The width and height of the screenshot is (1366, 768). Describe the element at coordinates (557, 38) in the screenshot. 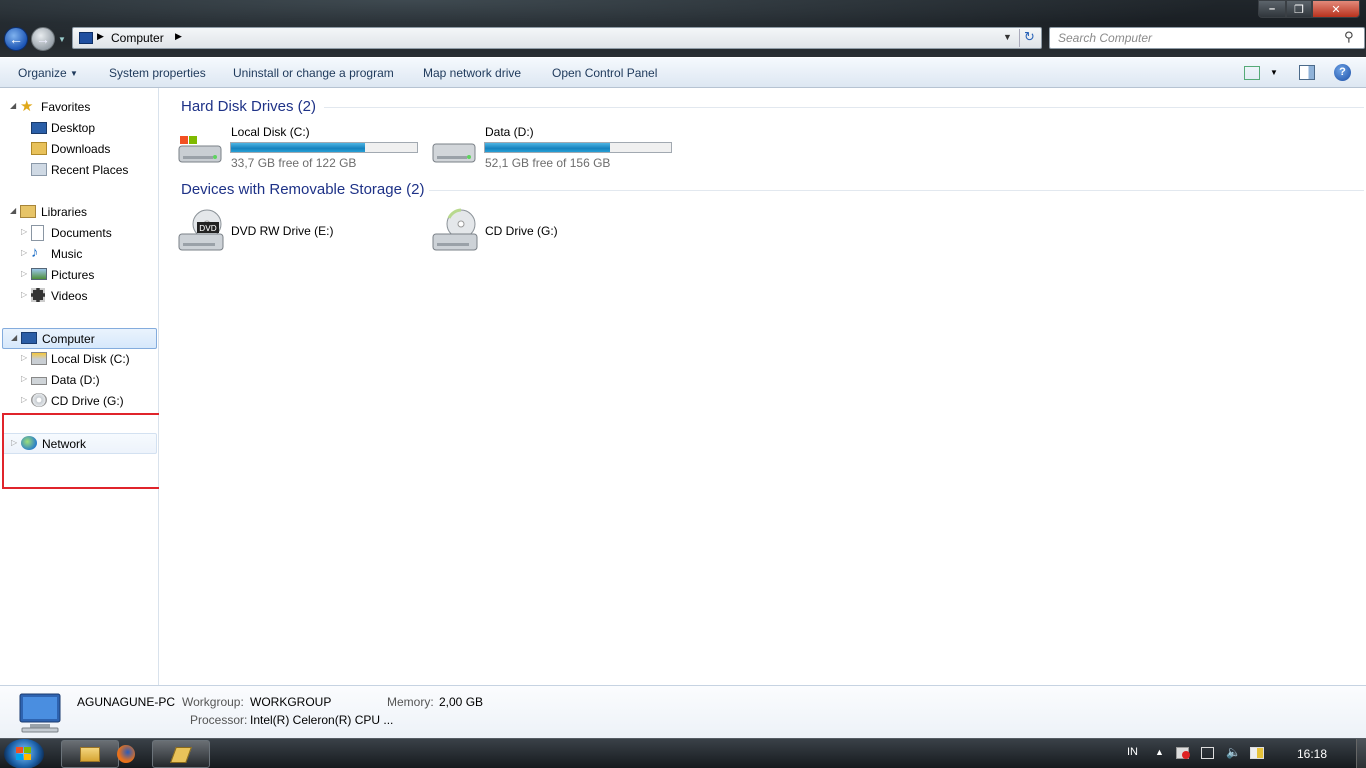

I see `address-bar: ▶ Computer ▶ ▼ ↻` at that location.